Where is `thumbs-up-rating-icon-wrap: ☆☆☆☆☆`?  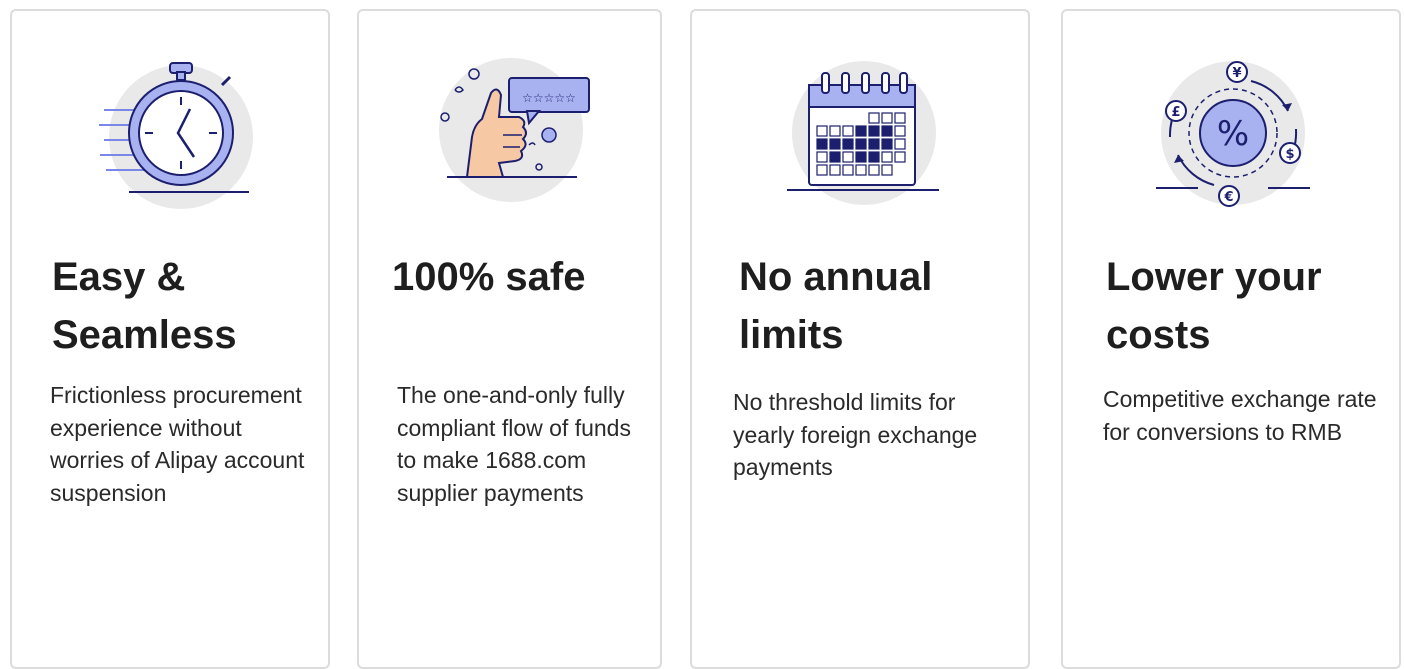
thumbs-up-rating-icon-wrap: ☆☆☆☆☆ is located at coordinates (509, 130).